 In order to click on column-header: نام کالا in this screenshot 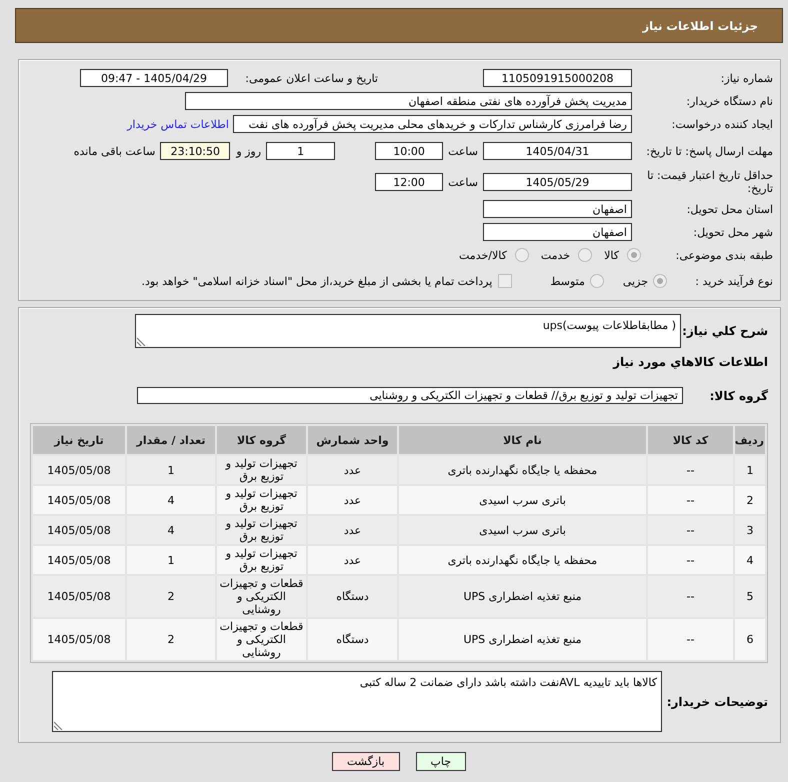, I will do `click(522, 440)`.